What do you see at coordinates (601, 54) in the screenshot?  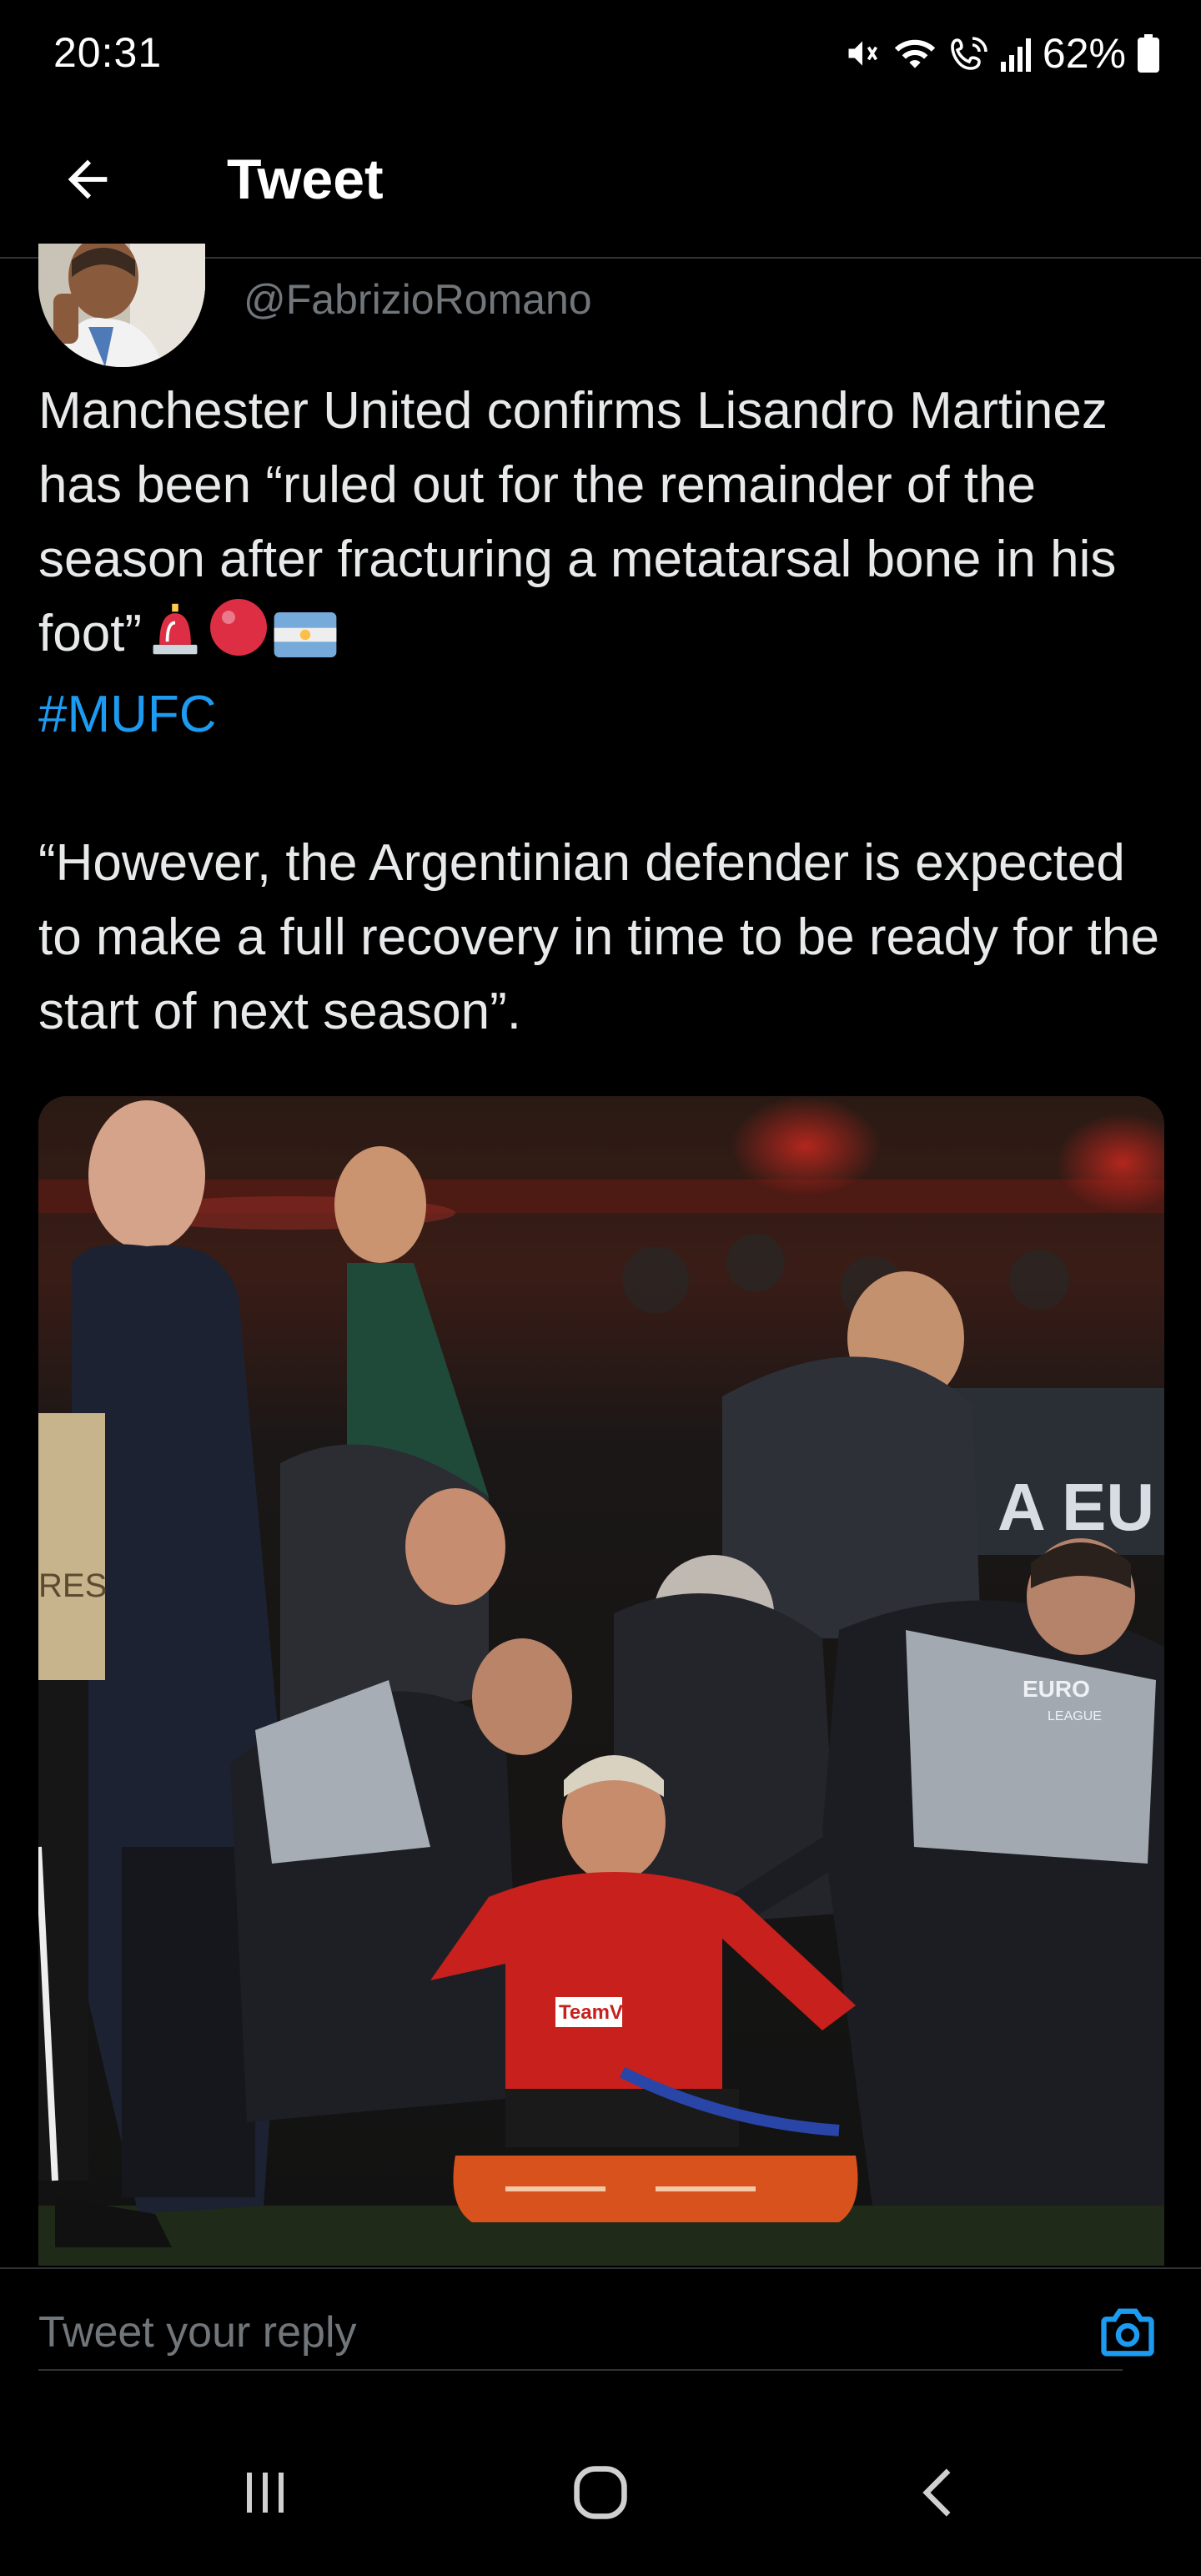 I see `status-bar: 20:31 62%` at bounding box center [601, 54].